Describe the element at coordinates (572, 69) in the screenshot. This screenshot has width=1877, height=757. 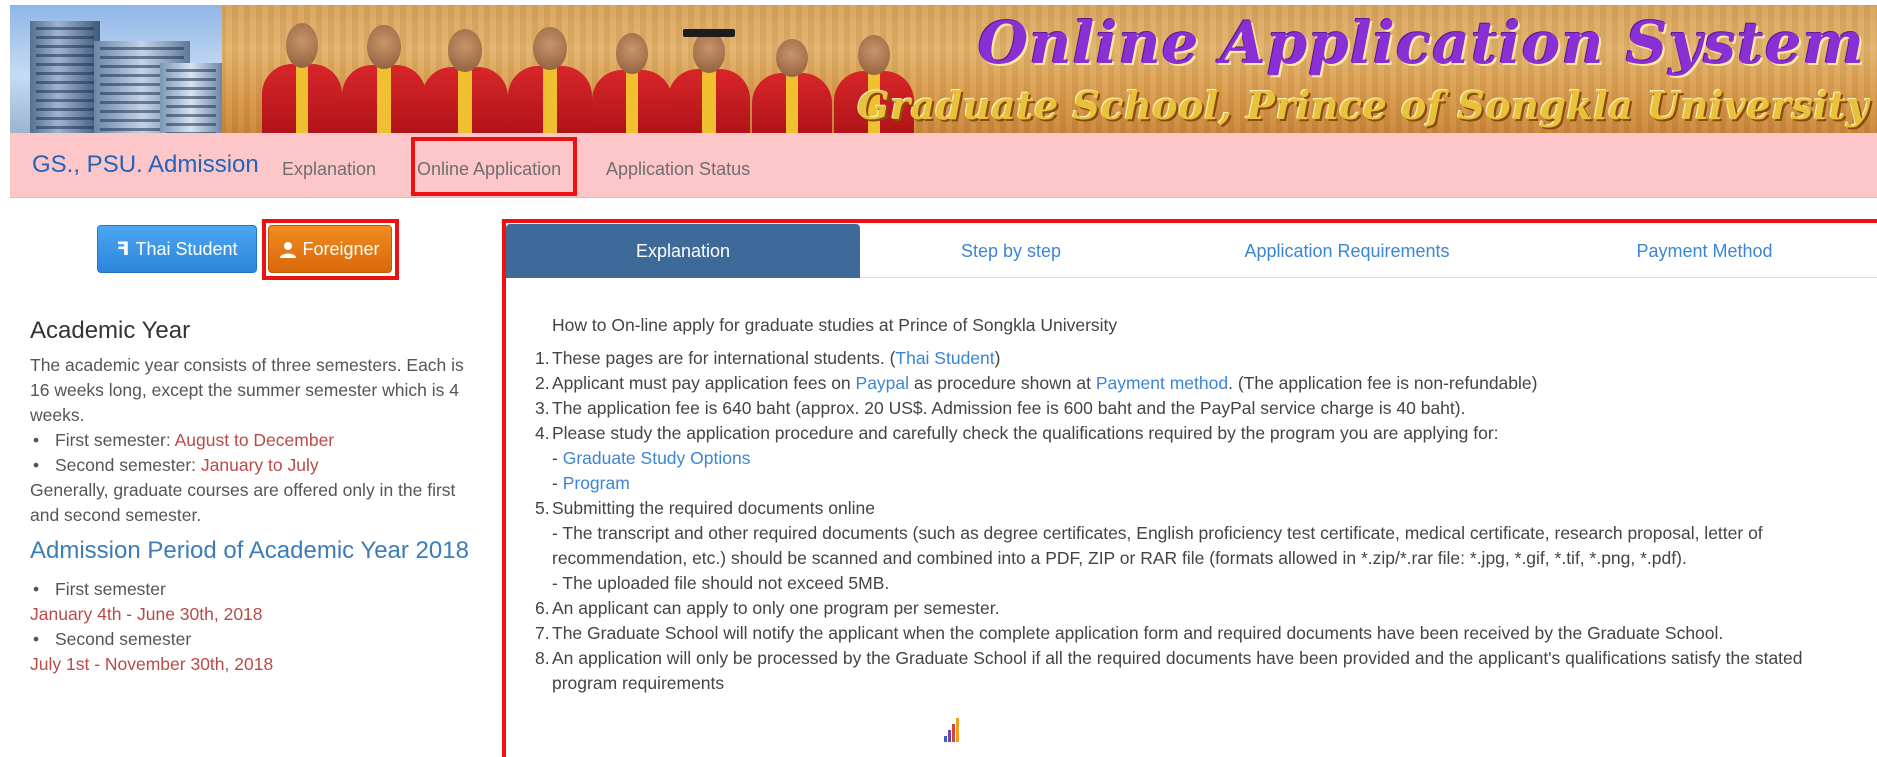
I see `graduates-photo` at that location.